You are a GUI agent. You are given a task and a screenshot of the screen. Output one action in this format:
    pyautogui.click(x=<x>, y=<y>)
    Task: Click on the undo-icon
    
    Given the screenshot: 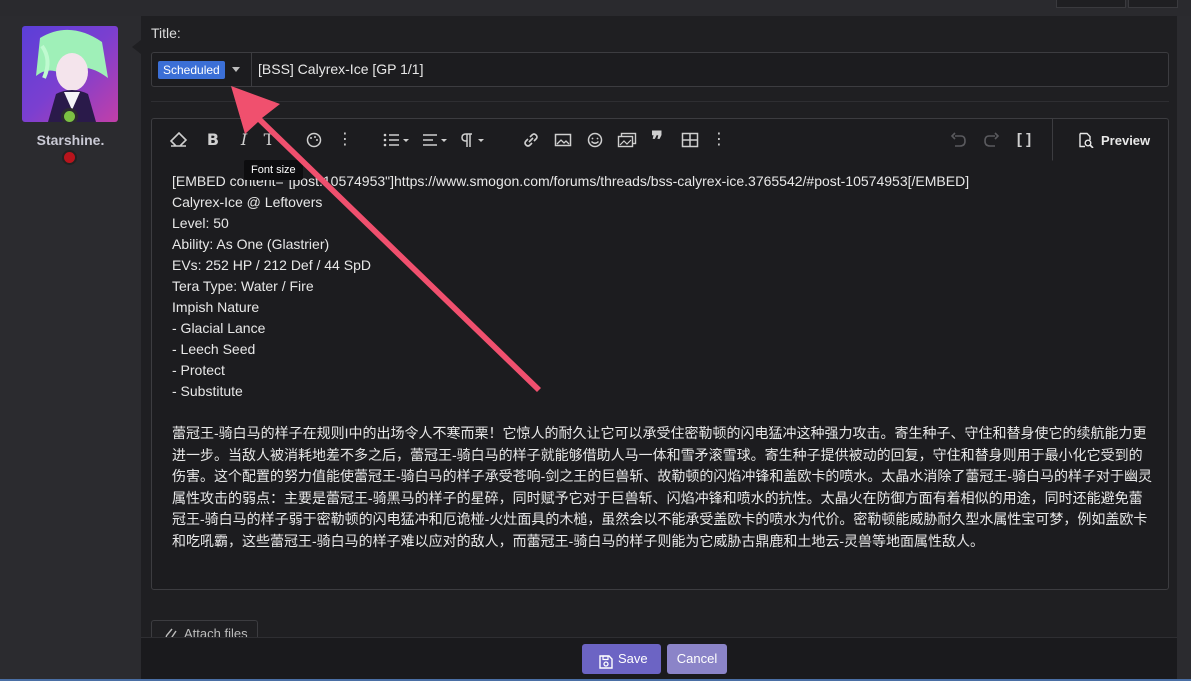 What is the action you would take?
    pyautogui.click(x=959, y=140)
    